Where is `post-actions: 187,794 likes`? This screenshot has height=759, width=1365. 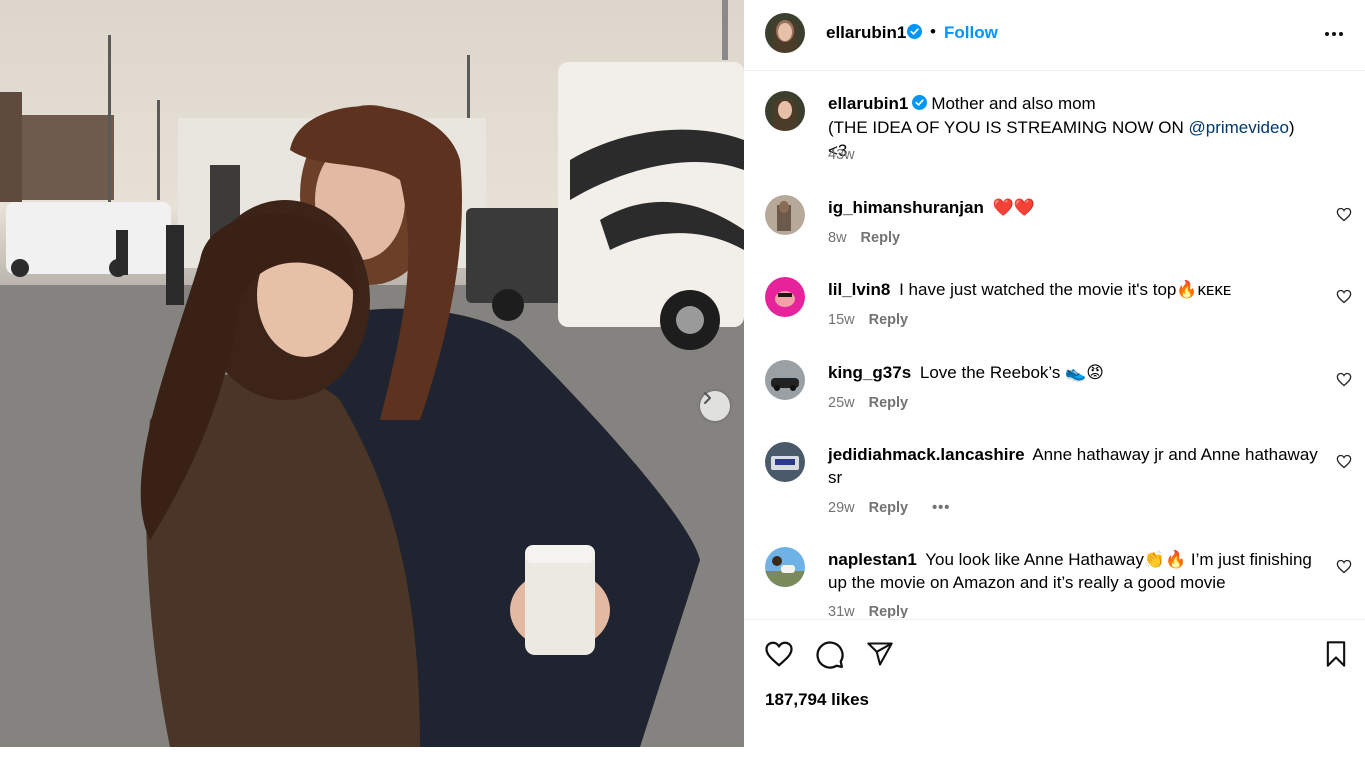
post-actions: 187,794 likes is located at coordinates (1054, 689).